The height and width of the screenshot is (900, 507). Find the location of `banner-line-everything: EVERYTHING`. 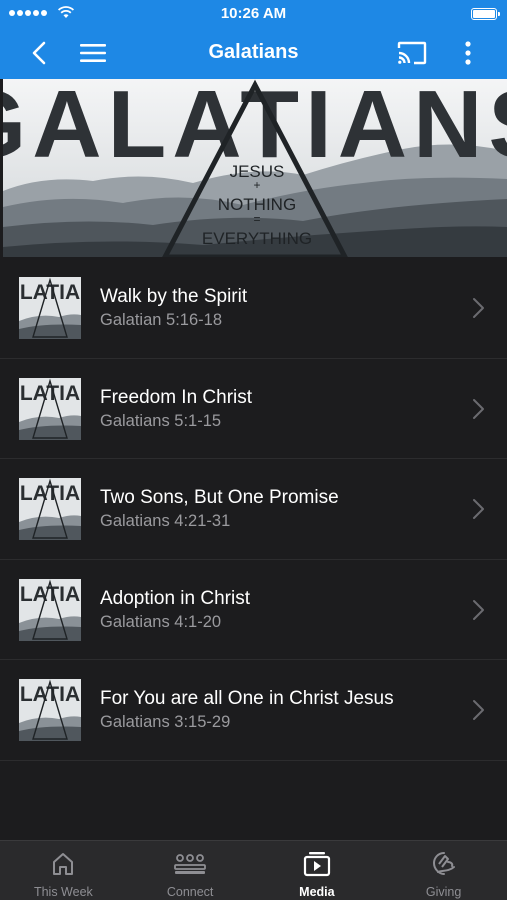

banner-line-everything: EVERYTHING is located at coordinates (257, 238).